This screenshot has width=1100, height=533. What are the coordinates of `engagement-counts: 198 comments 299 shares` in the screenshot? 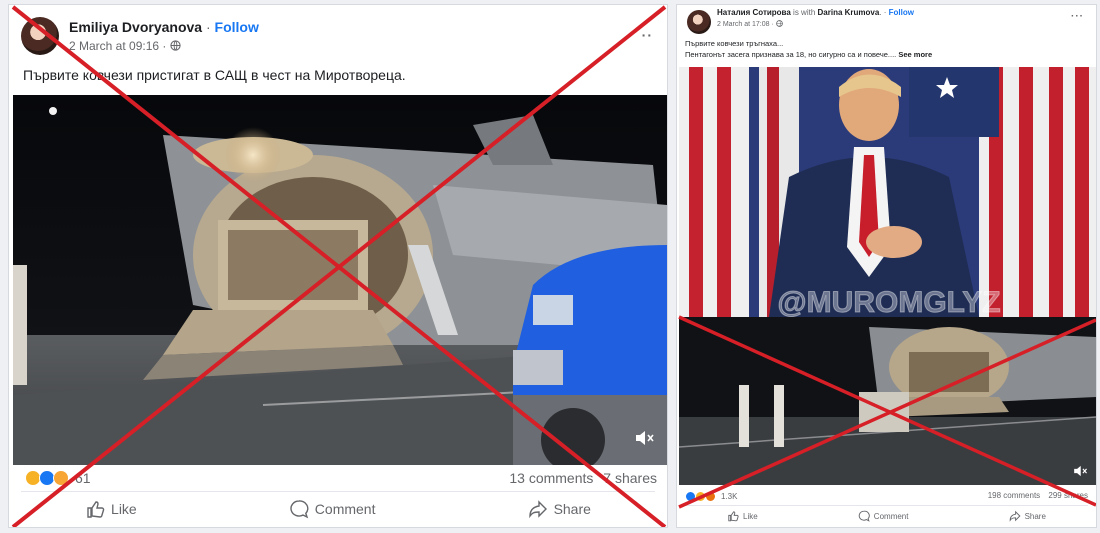 It's located at (1038, 495).